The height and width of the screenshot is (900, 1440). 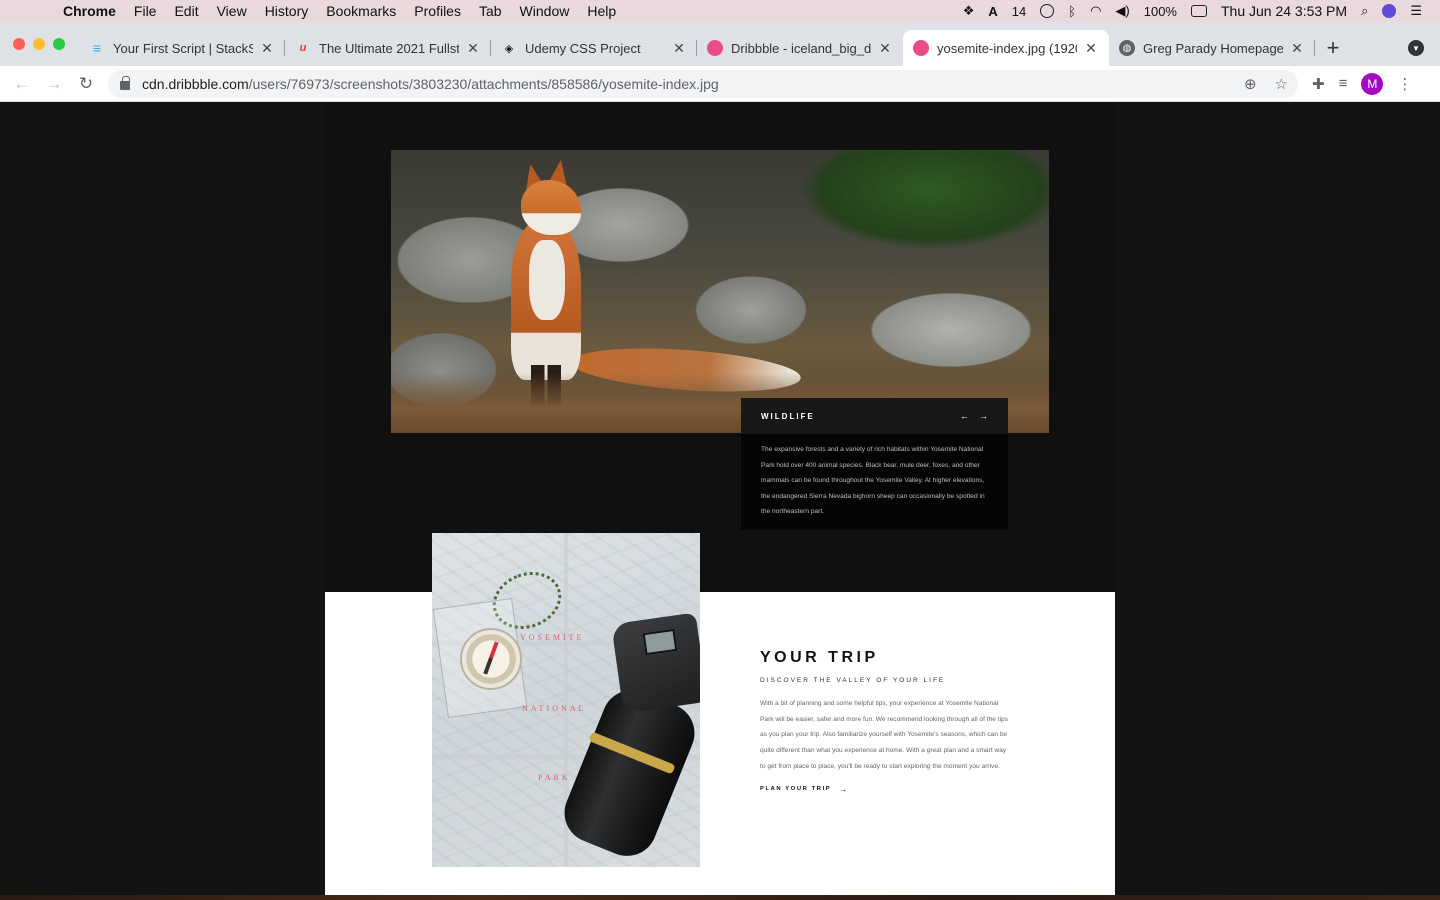 I want to click on chrome-menu-kebab-icon: ⋮, so click(x=1404, y=84).